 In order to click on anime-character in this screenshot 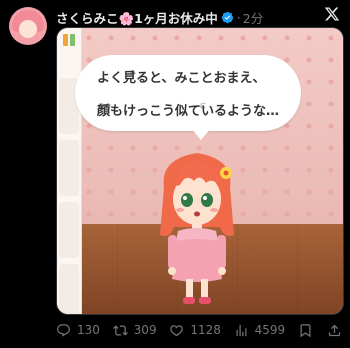, I will do `click(197, 228)`.